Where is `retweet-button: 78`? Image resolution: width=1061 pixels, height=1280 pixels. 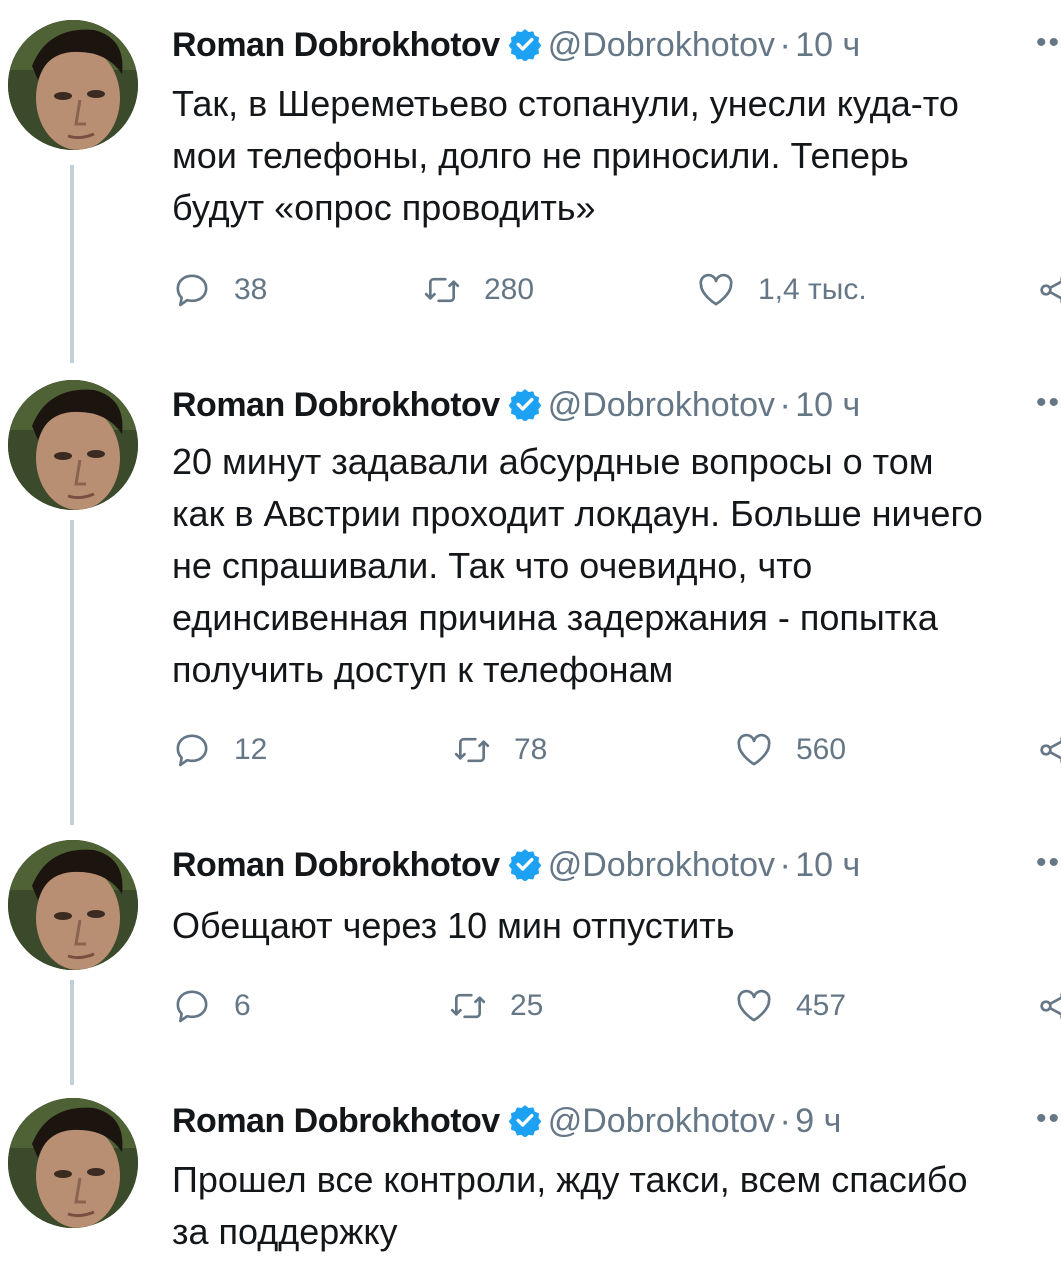 retweet-button: 78 is located at coordinates (499, 750).